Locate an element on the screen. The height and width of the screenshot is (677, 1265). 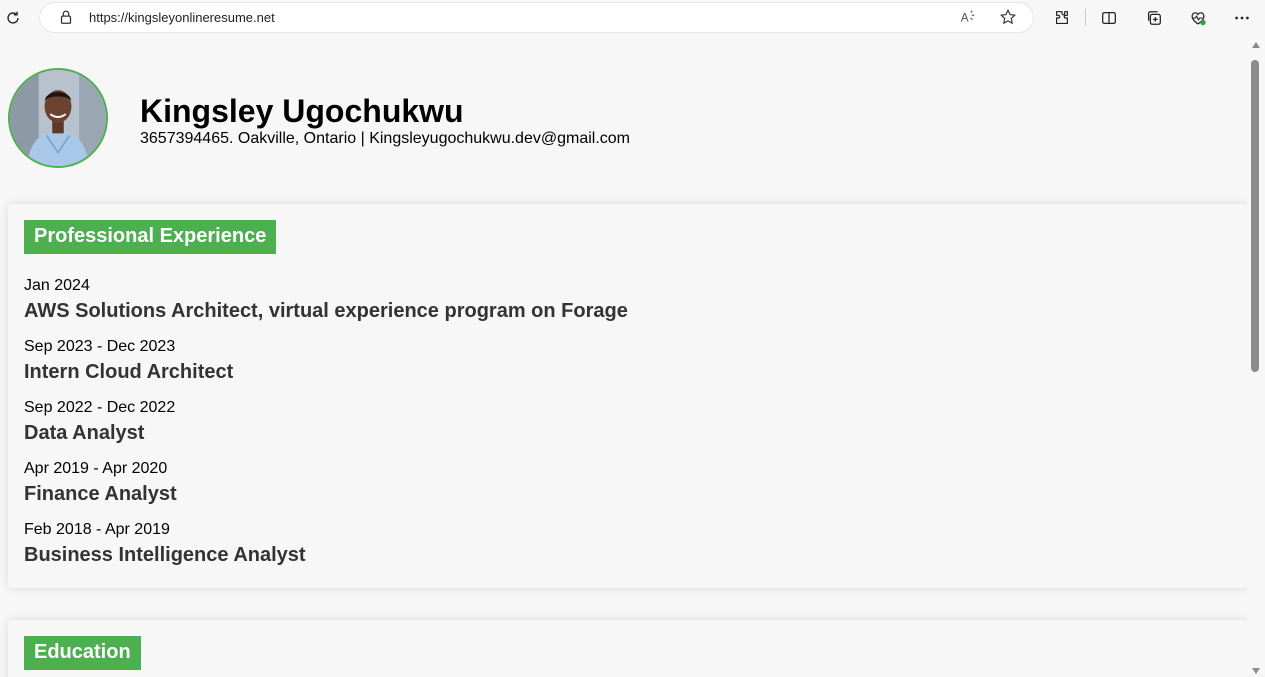
resume-name: Kingsley Ugochukwu is located at coordinates (302, 111).